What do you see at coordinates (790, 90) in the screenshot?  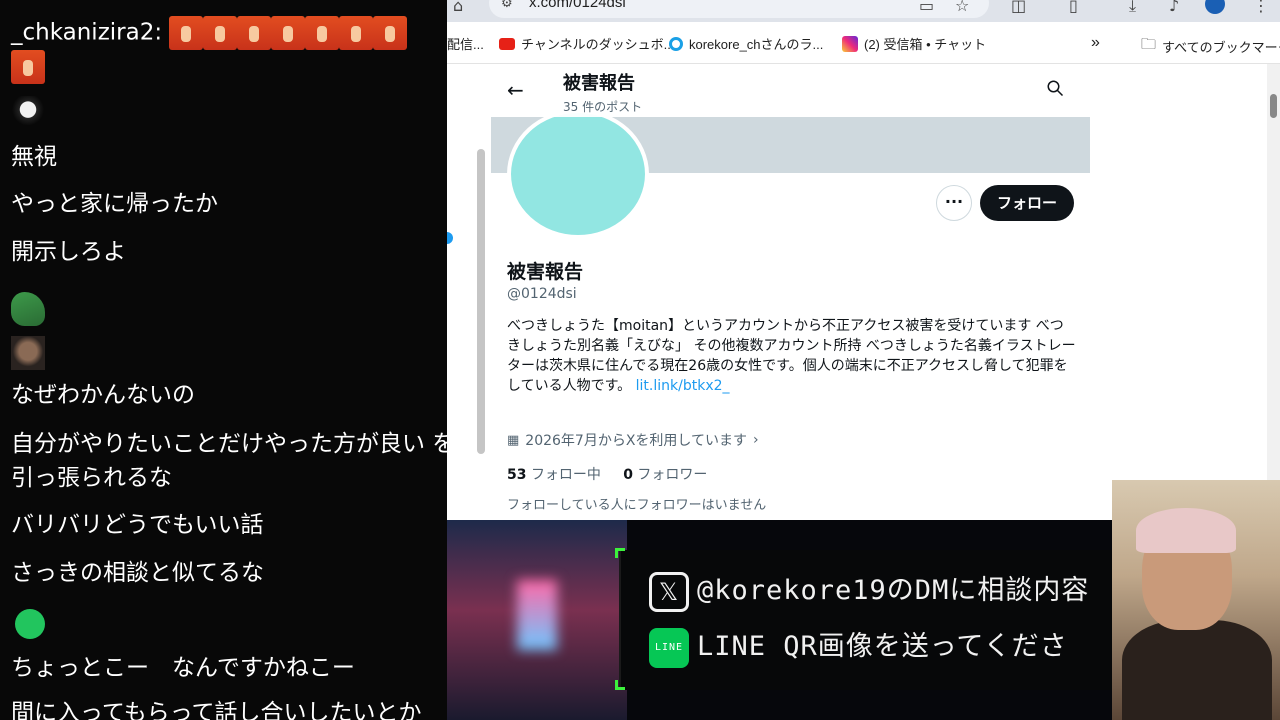 I see `profile-header-bar: ← 被害報告 35 件のポスト` at bounding box center [790, 90].